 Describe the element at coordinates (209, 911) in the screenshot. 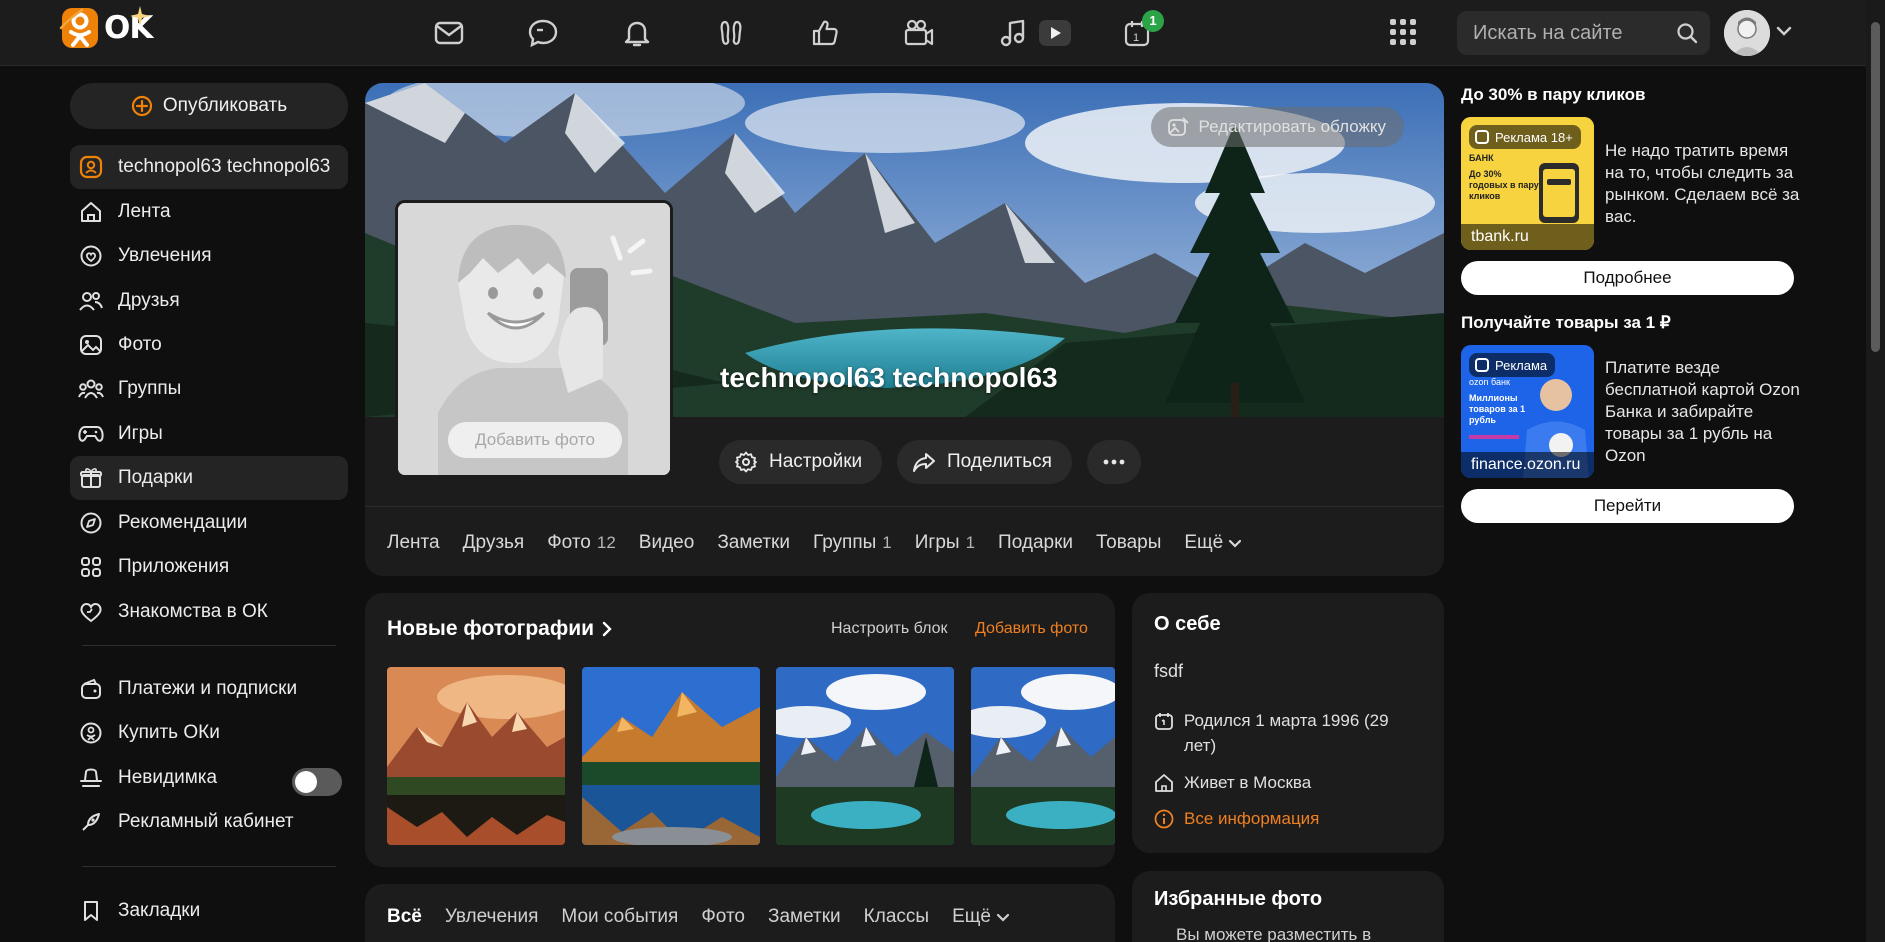

I see `sidebar-item-bookmarks: Закладки` at that location.